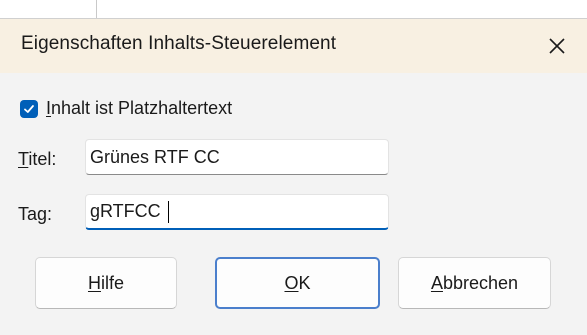 The height and width of the screenshot is (335, 587). What do you see at coordinates (139, 108) in the screenshot?
I see `placeholder-text-label: Inhalt ist Platzhaltertext` at bounding box center [139, 108].